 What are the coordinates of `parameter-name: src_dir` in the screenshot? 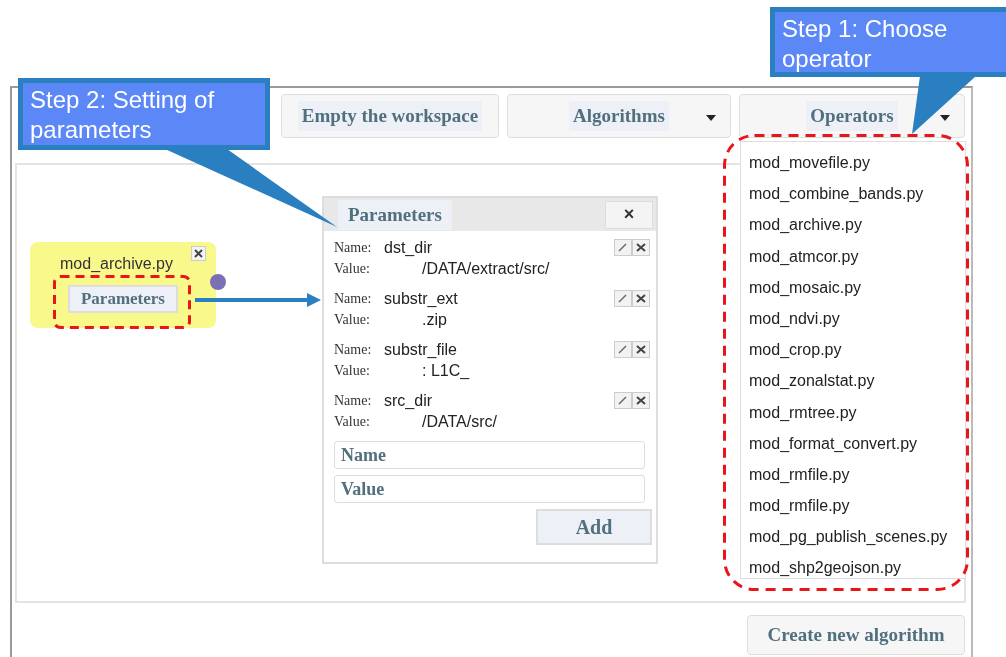 It's located at (408, 400).